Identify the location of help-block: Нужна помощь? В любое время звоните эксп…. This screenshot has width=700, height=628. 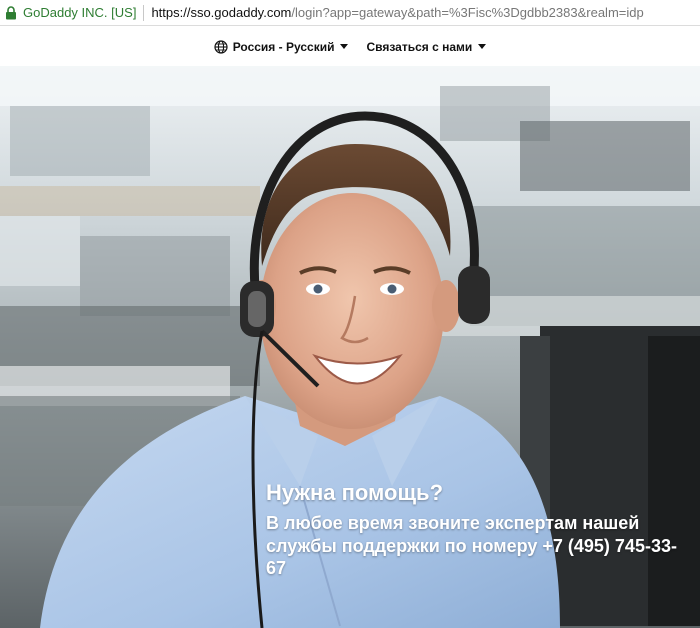
(481, 530).